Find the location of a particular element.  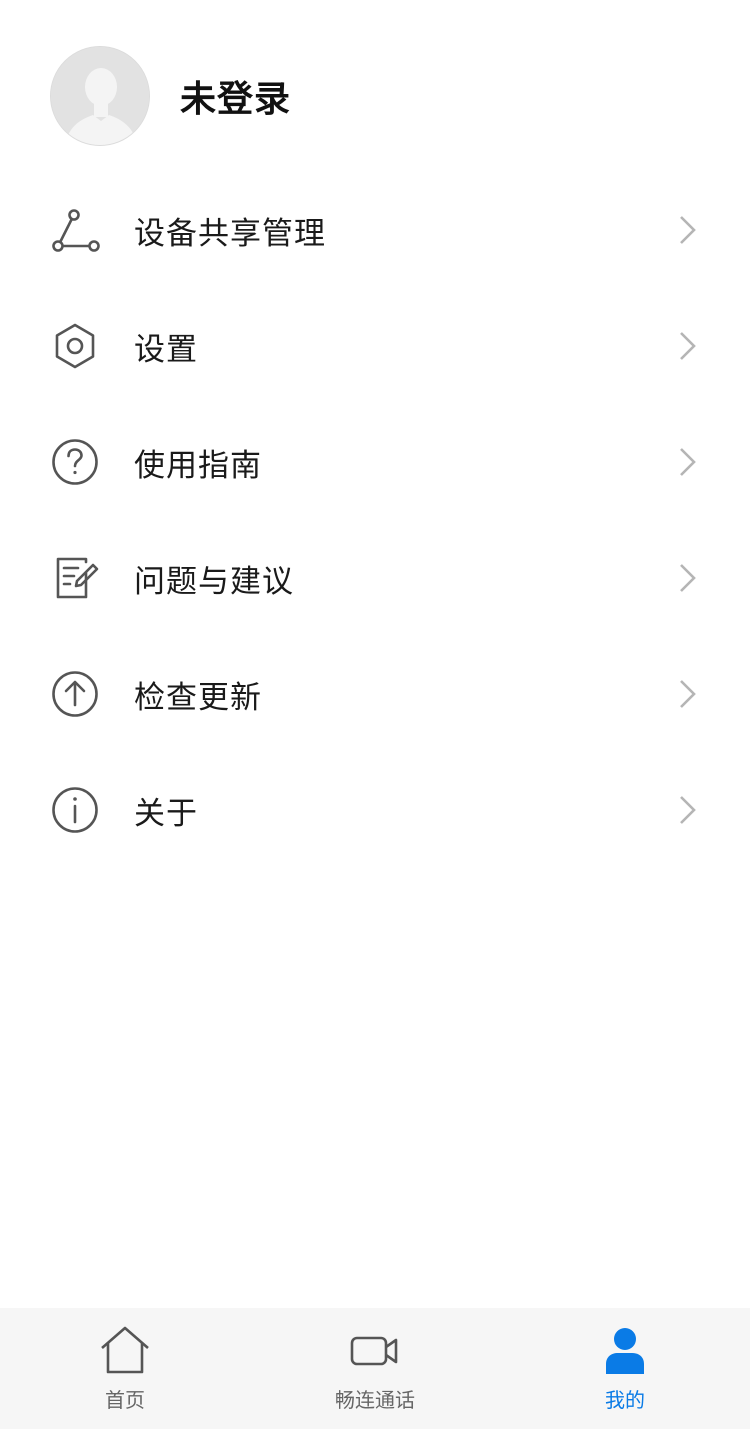

menu-item-check-update: 检查更新 is located at coordinates (375, 694).